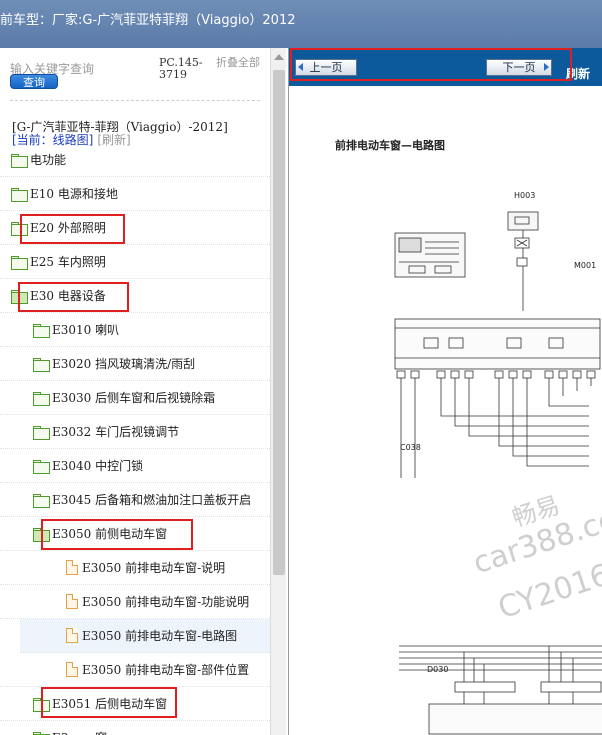 The image size is (602, 735). I want to click on tree-document-item: E3050 前排电动车窗-部件位置, so click(135, 670).